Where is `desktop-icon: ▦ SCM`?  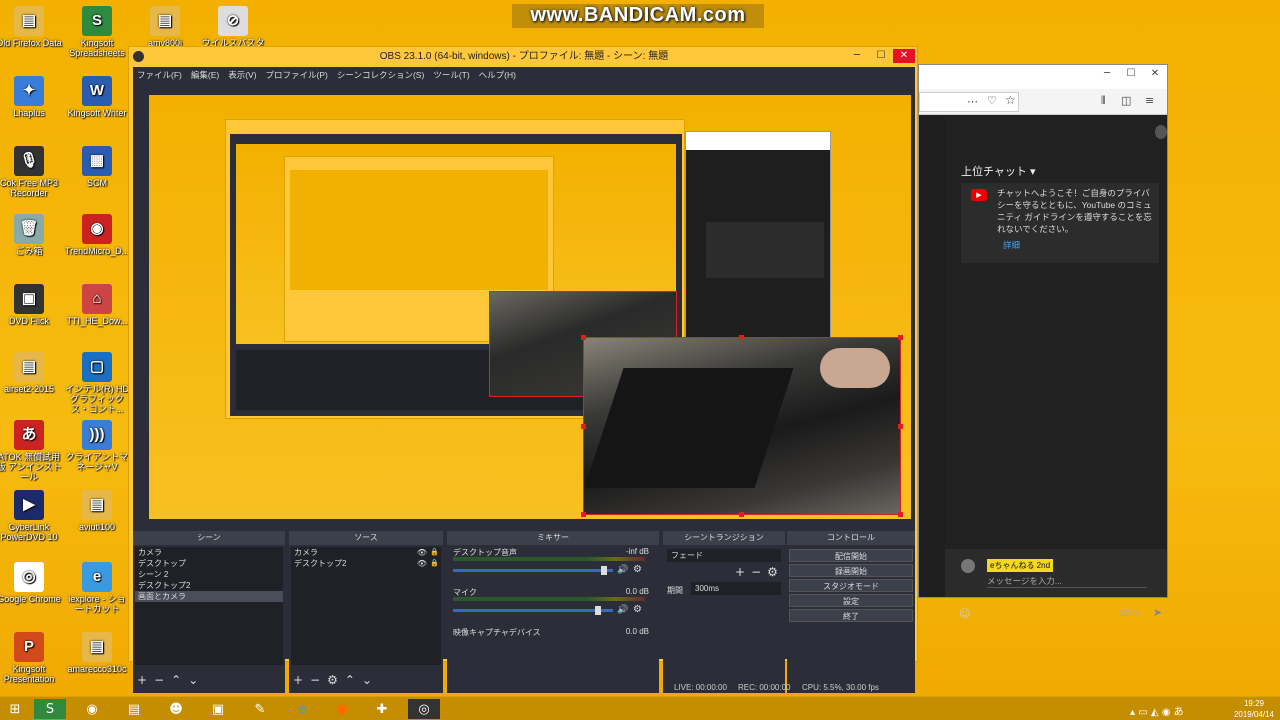 desktop-icon: ▦ SCM is located at coordinates (97, 167).